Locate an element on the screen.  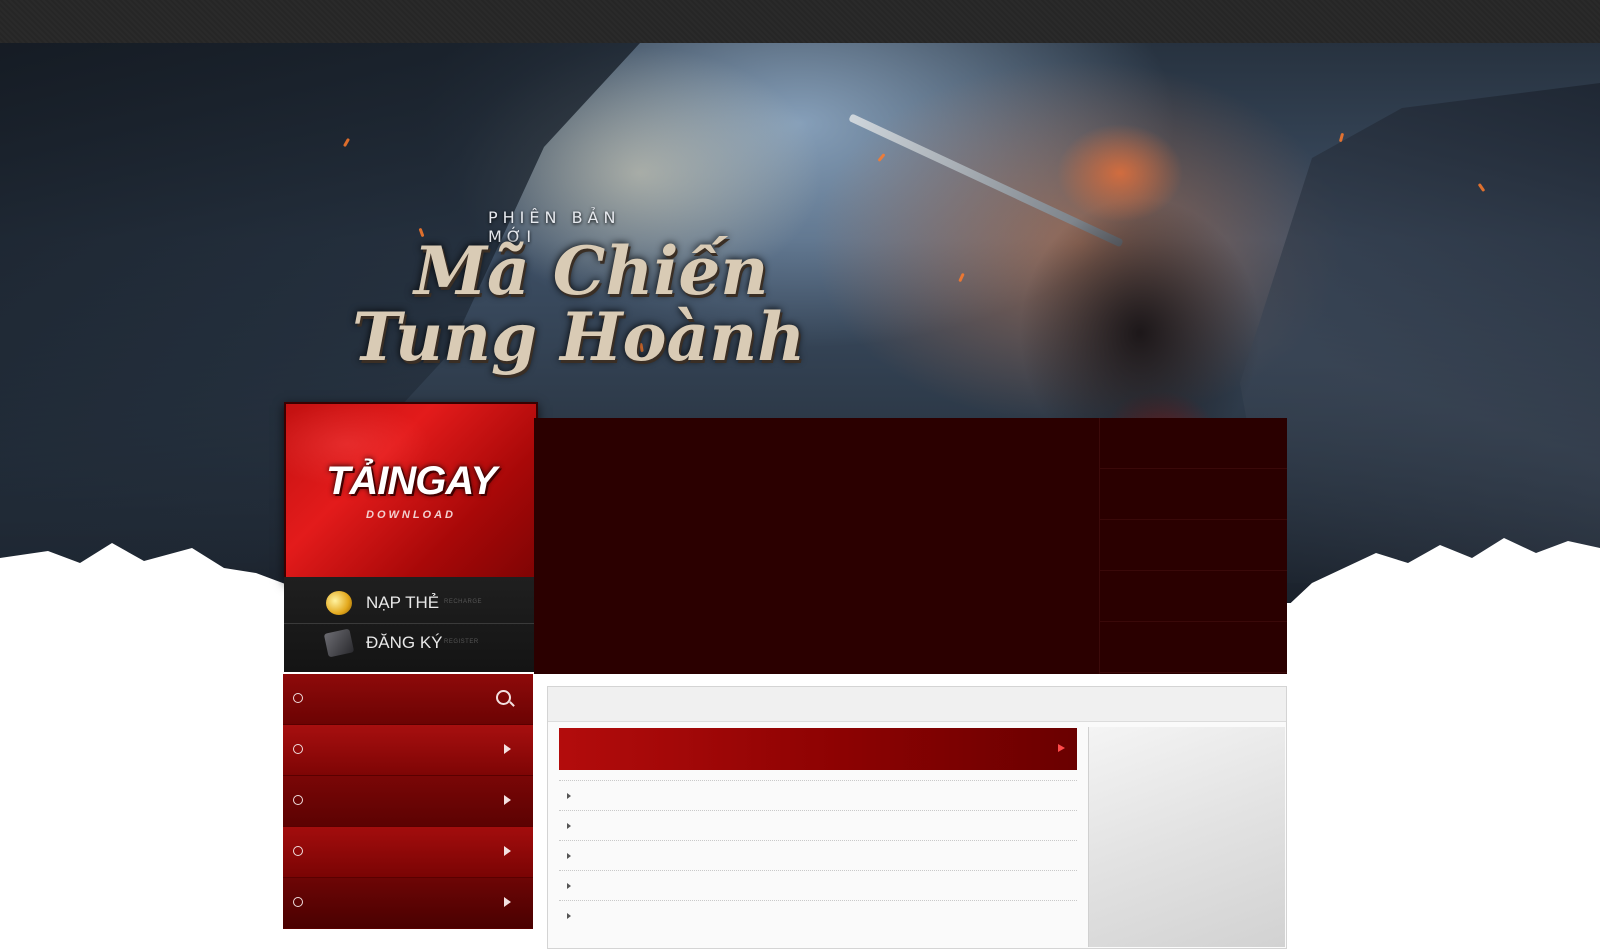
download-button: TẢINGAY DOWNLOAD is located at coordinates (411, 491).